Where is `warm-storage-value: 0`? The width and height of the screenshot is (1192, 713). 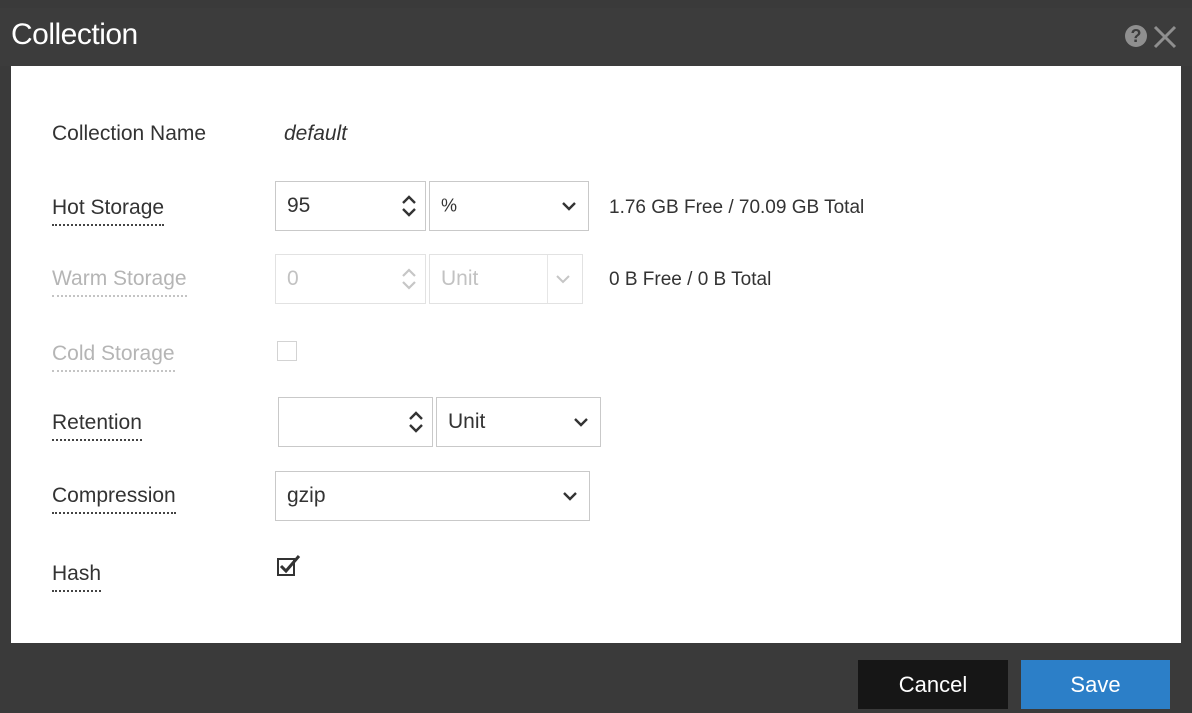 warm-storage-value: 0 is located at coordinates (293, 278).